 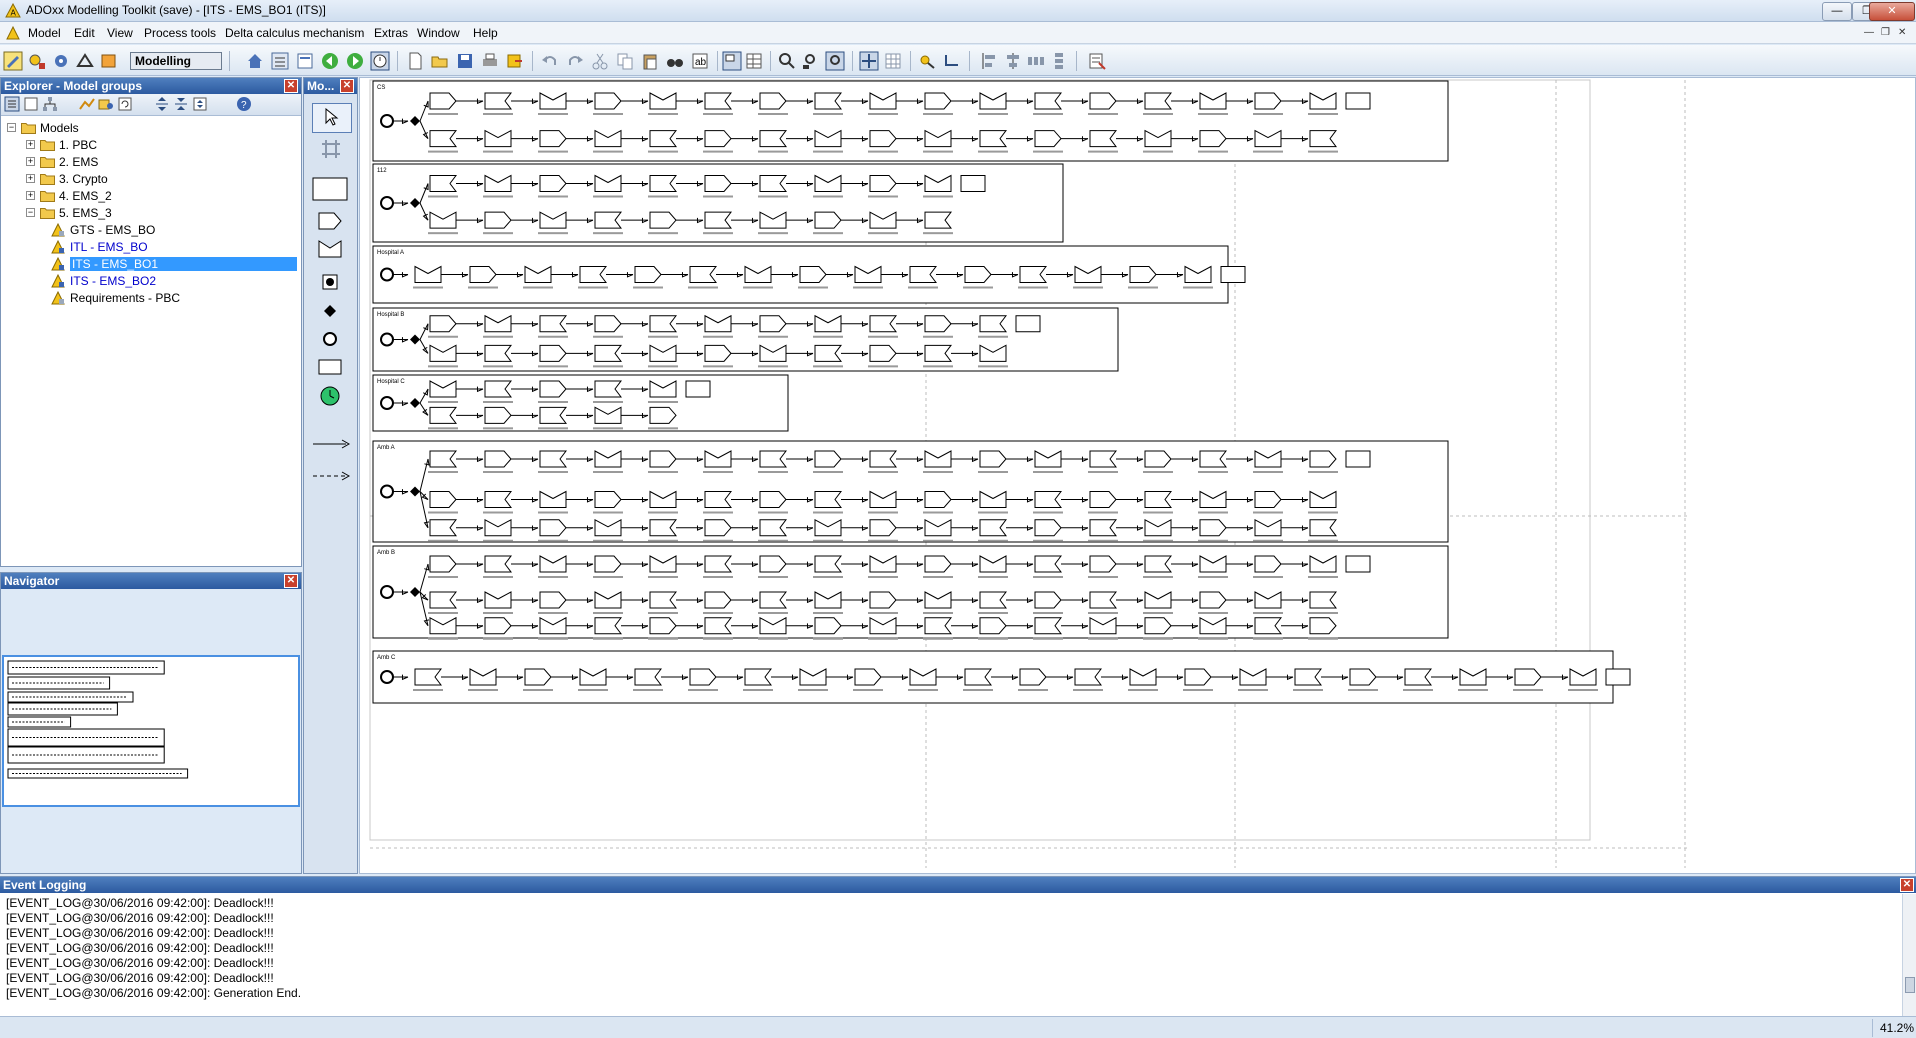 What do you see at coordinates (330, 339) in the screenshot?
I see `start-event-icon` at bounding box center [330, 339].